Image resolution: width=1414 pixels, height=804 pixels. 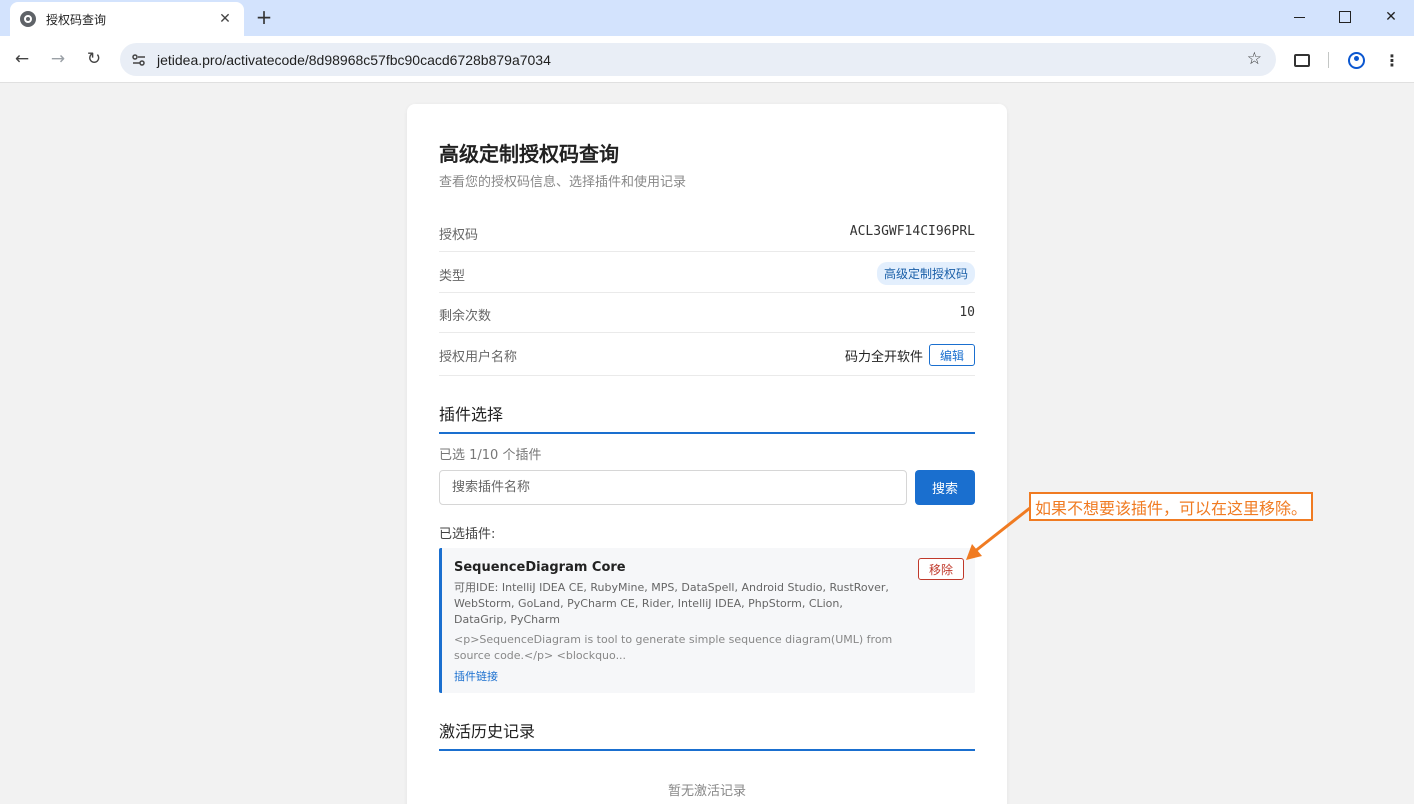 I want to click on user-name-value: 码力全开软件, so click(x=883, y=357).